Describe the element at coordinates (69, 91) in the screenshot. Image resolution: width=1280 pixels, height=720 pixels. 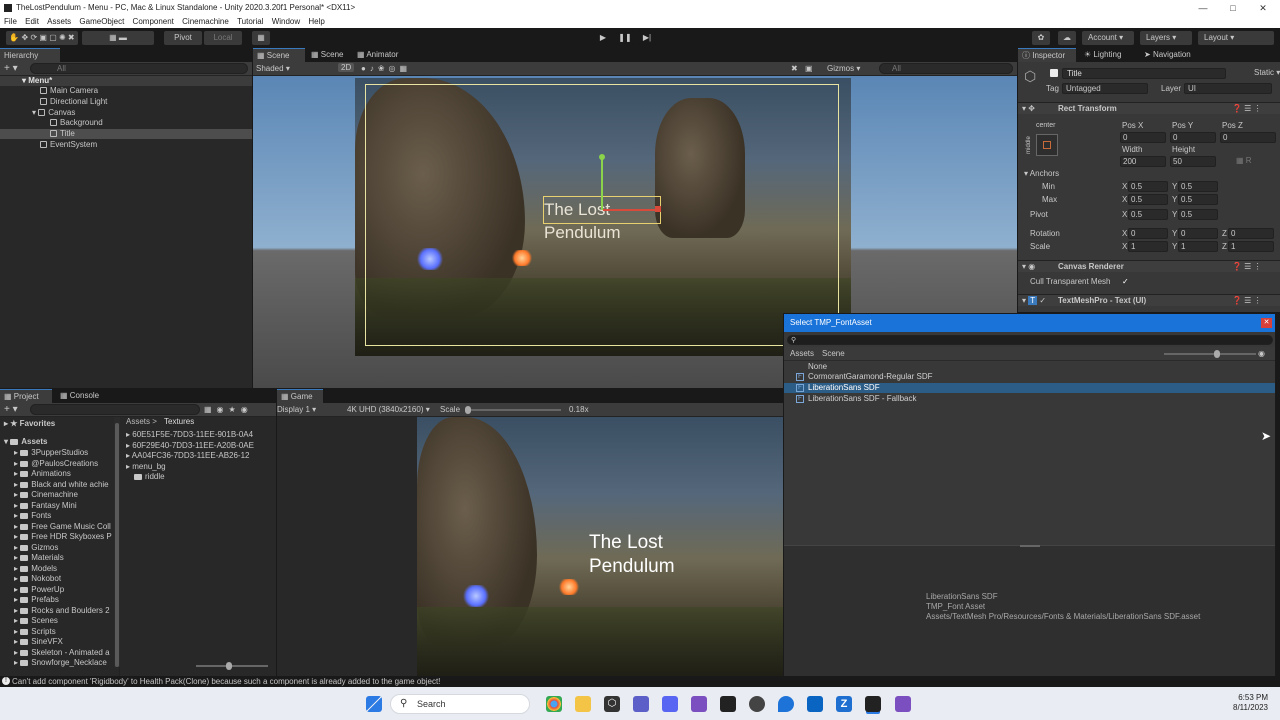
I see `hierarchy-item-main-camera: Main Camera` at that location.